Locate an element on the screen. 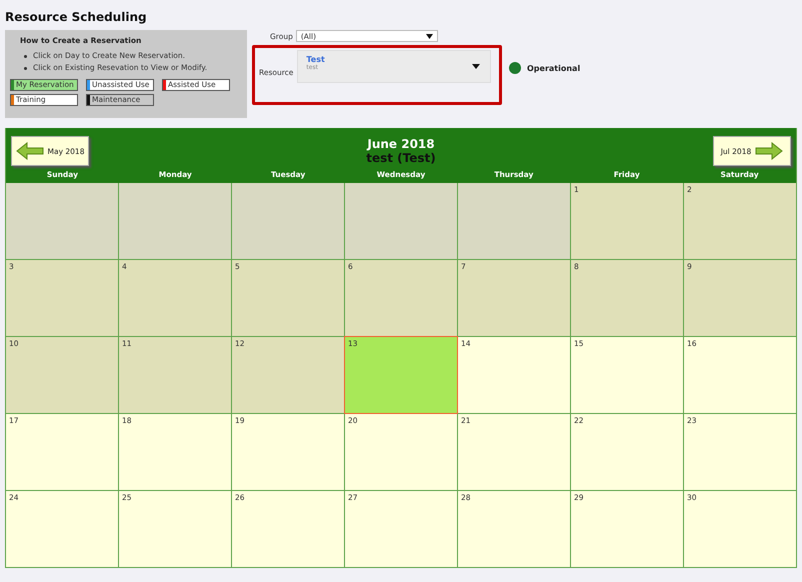 This screenshot has width=802, height=582. month-title: June 2018 is located at coordinates (401, 144).